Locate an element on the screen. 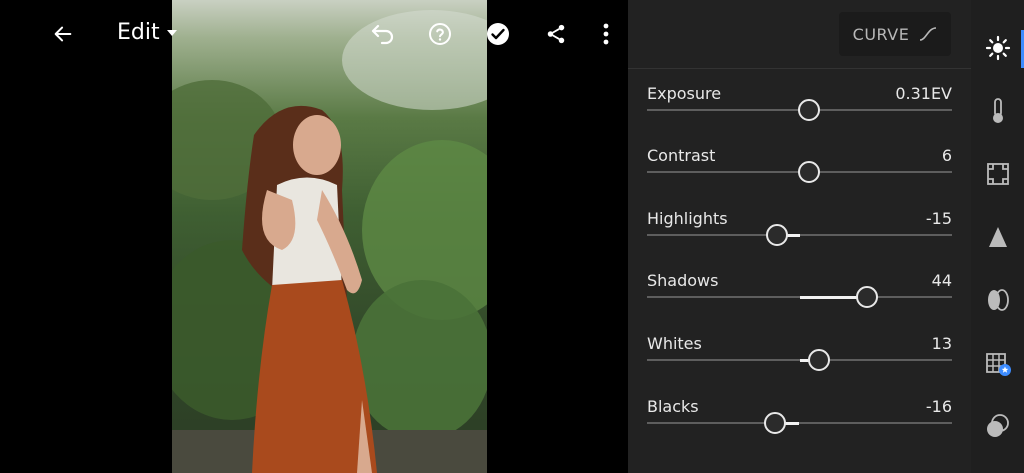  mask-tool is located at coordinates (998, 426).